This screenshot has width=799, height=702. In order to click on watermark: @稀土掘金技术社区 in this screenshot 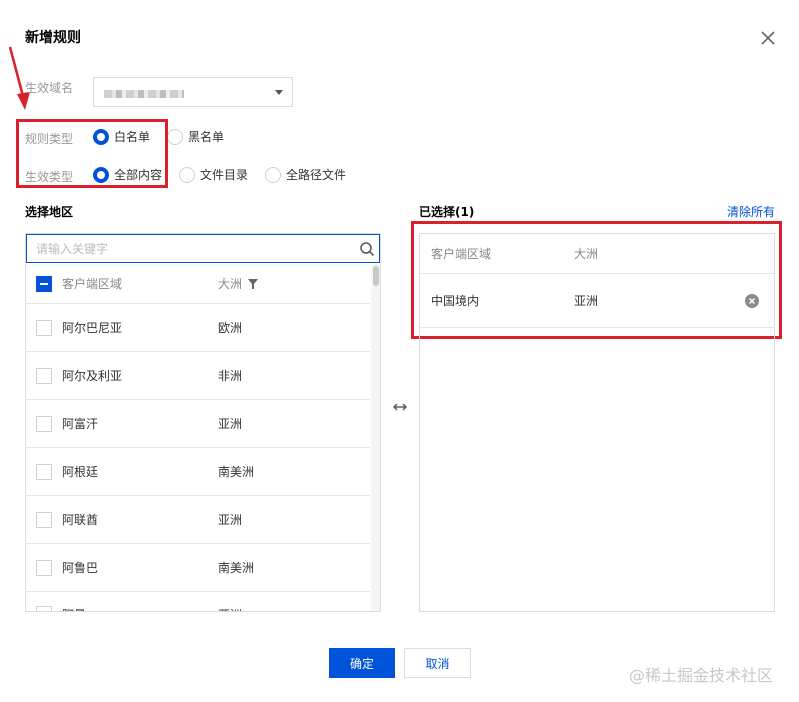, I will do `click(701, 675)`.